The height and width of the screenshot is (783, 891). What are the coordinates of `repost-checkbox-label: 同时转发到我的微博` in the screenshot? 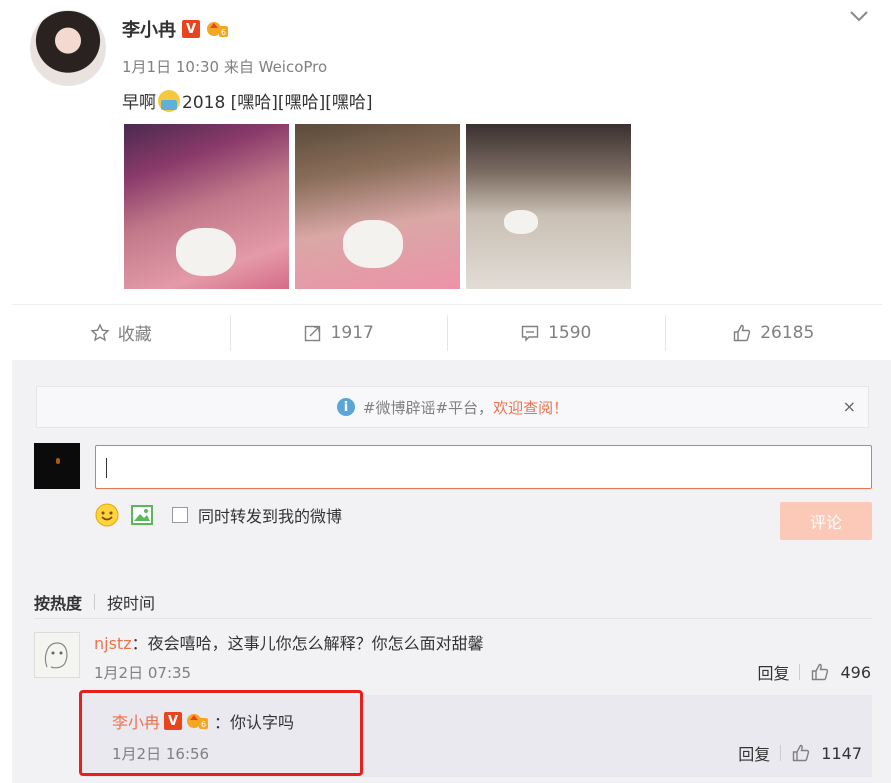 It's located at (270, 516).